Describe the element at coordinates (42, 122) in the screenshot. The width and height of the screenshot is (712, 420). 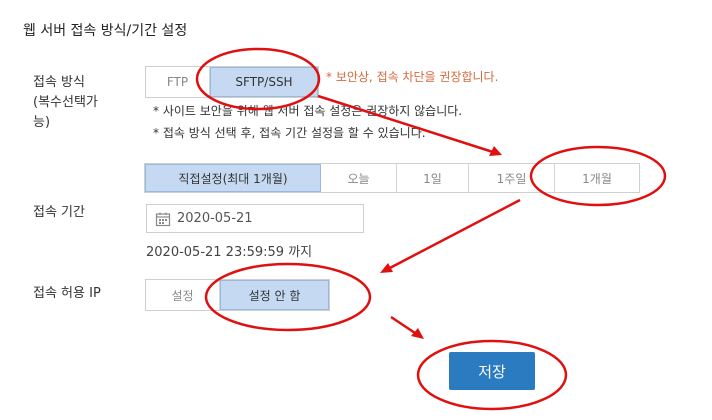
I see `access-method-label-line3: 능)` at that location.